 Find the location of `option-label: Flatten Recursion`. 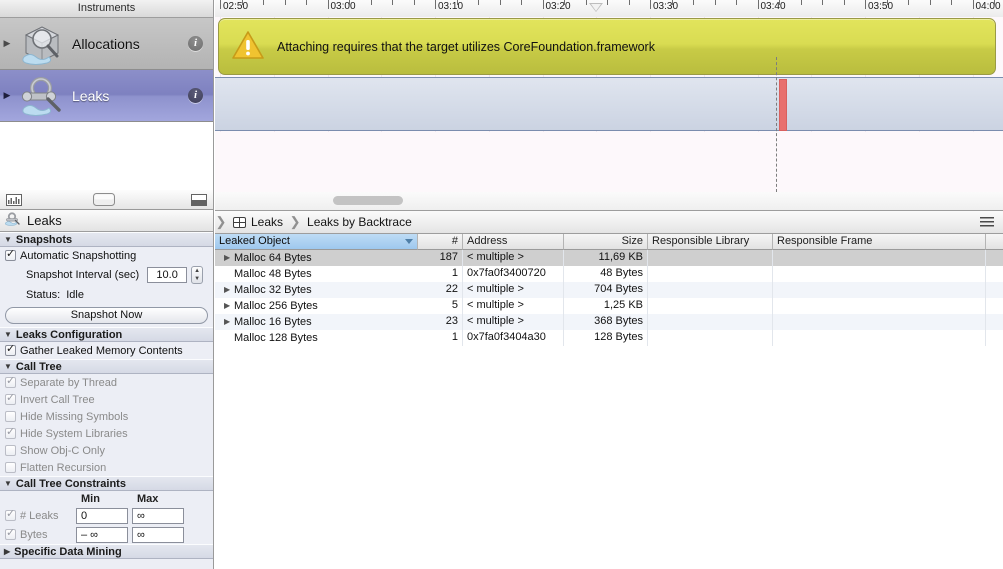

option-label: Flatten Recursion is located at coordinates (63, 467).